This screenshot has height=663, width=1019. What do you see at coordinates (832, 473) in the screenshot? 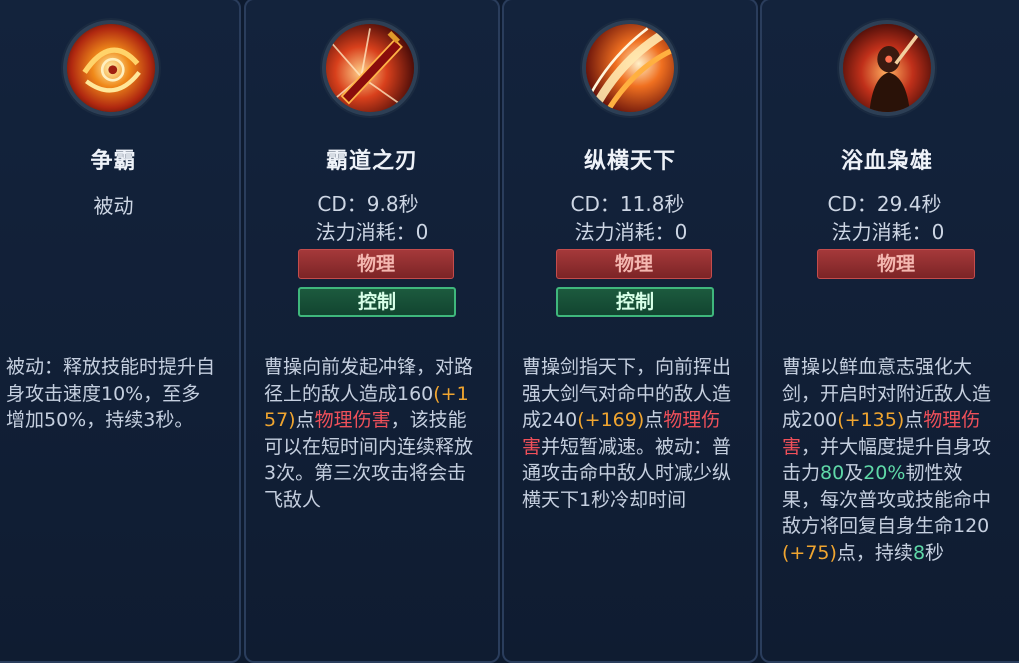
I see `attack-buff-value: 80` at bounding box center [832, 473].